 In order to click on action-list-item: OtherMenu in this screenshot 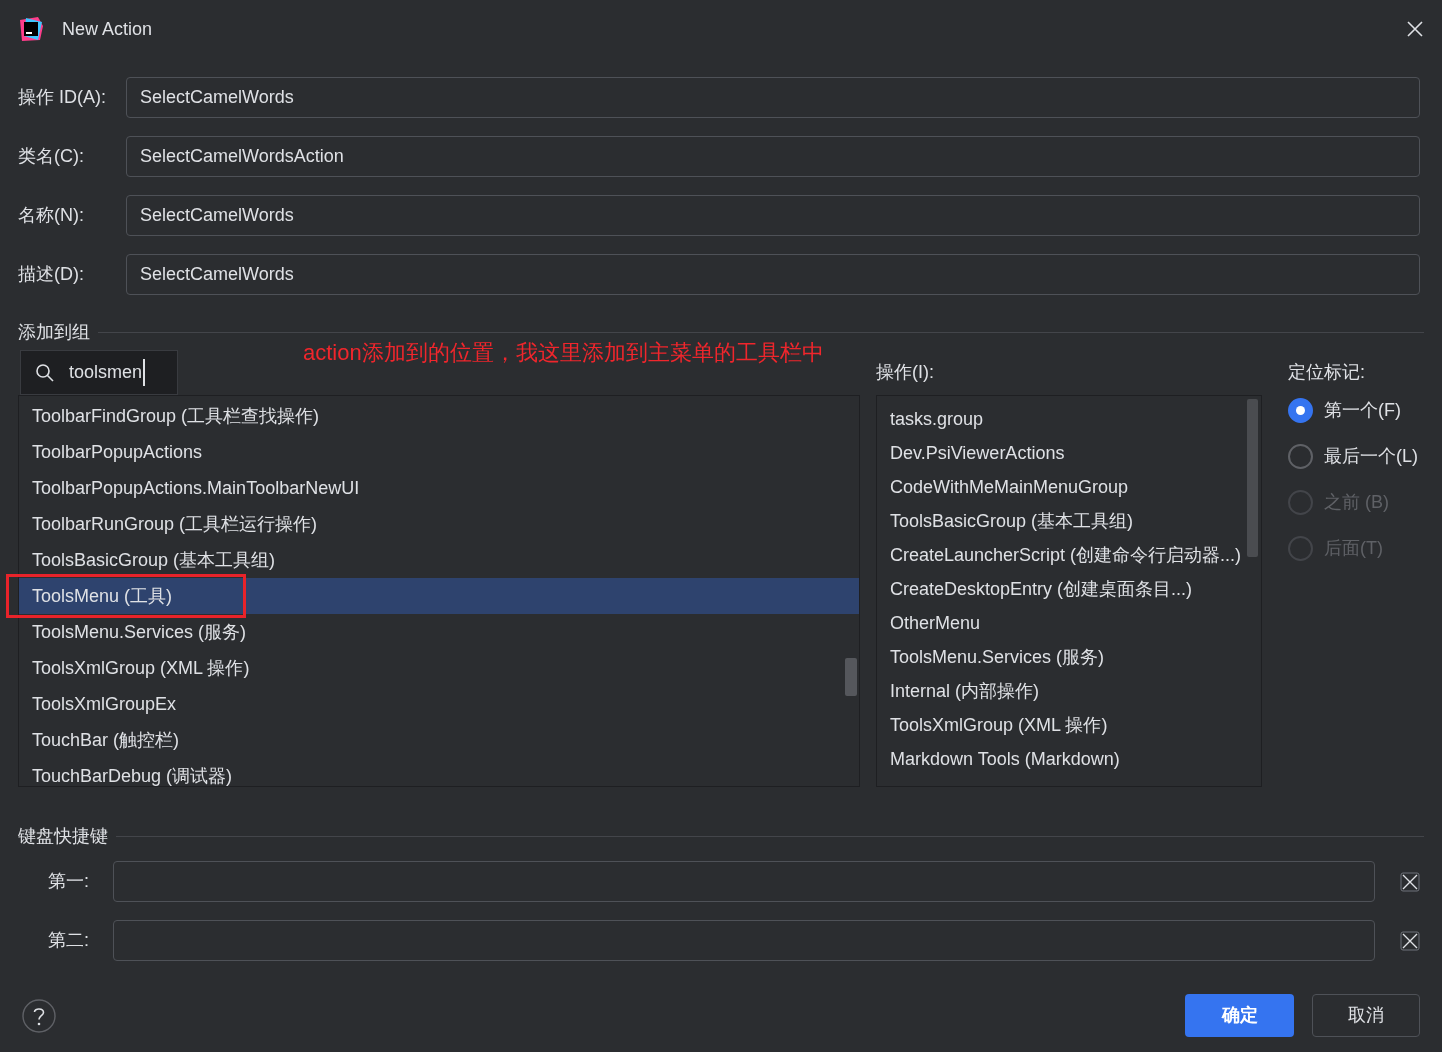, I will do `click(1069, 623)`.